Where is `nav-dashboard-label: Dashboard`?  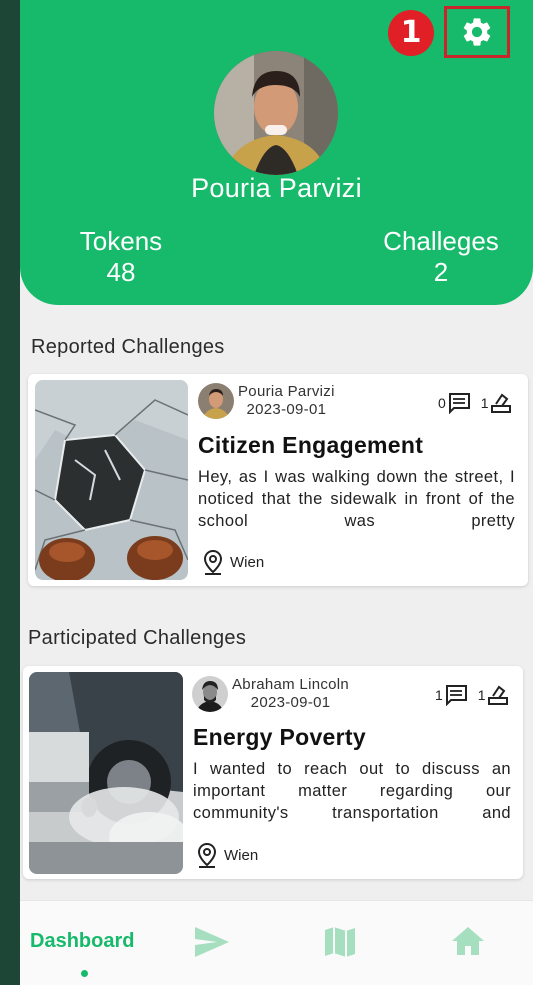 nav-dashboard-label: Dashboard is located at coordinates (82, 941).